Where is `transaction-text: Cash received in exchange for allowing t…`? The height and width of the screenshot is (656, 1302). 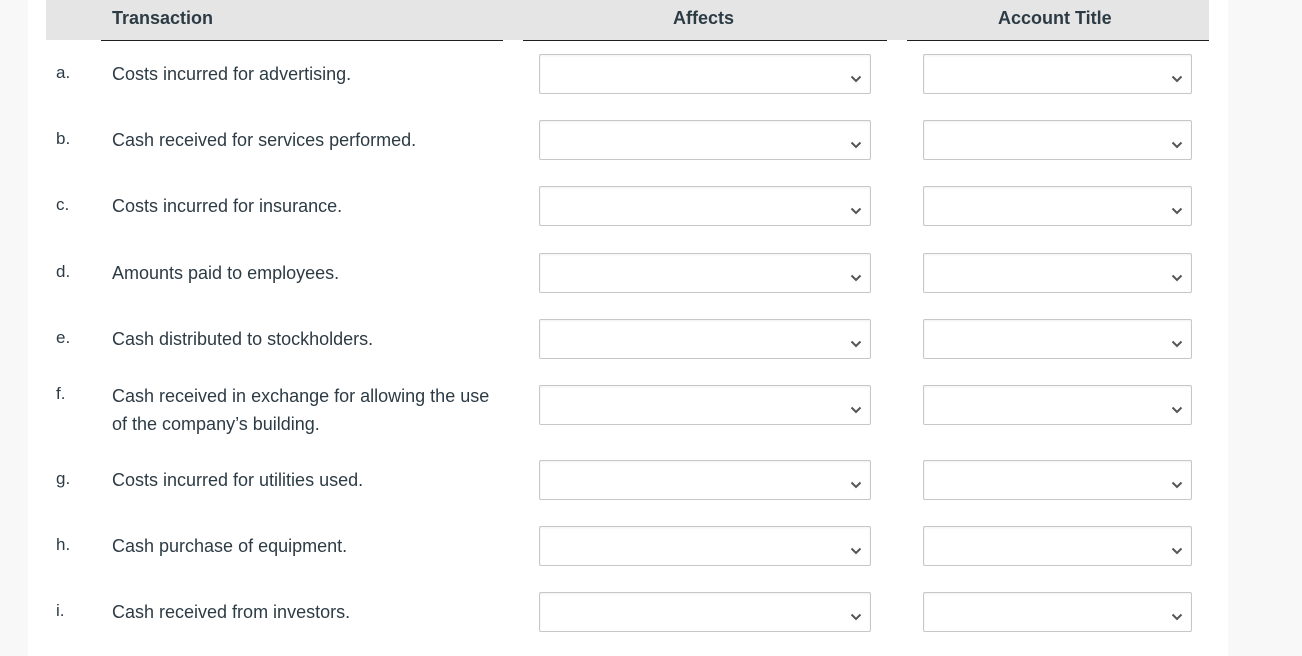
transaction-text: Cash received in exchange for allowing t… is located at coordinates (301, 410).